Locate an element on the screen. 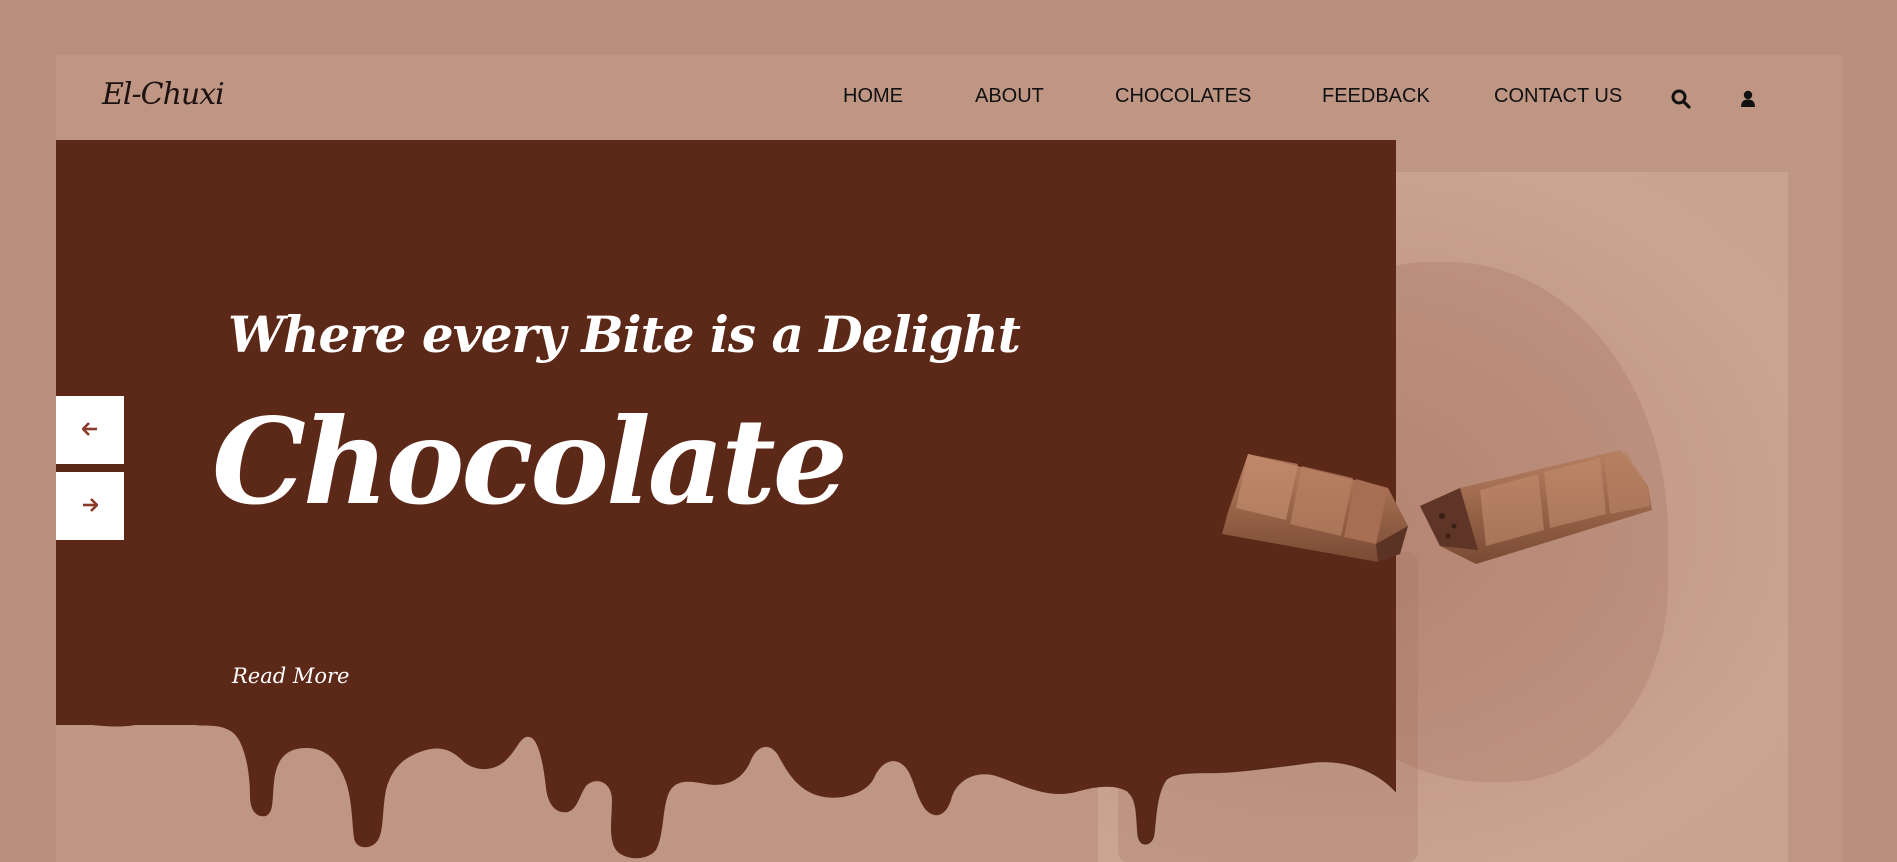  chocolate-drip-decoration is located at coordinates (726, 779).